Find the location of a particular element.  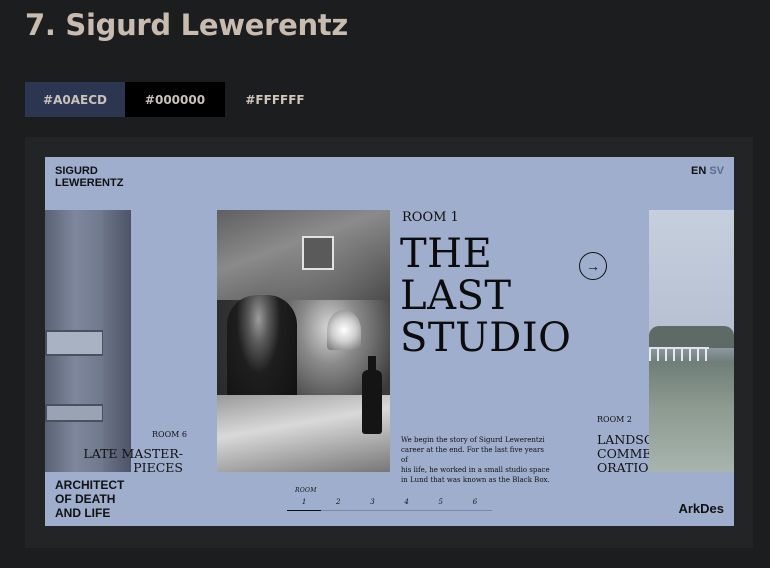

pager-items: 1 2 3 4 5 6 is located at coordinates (390, 504).